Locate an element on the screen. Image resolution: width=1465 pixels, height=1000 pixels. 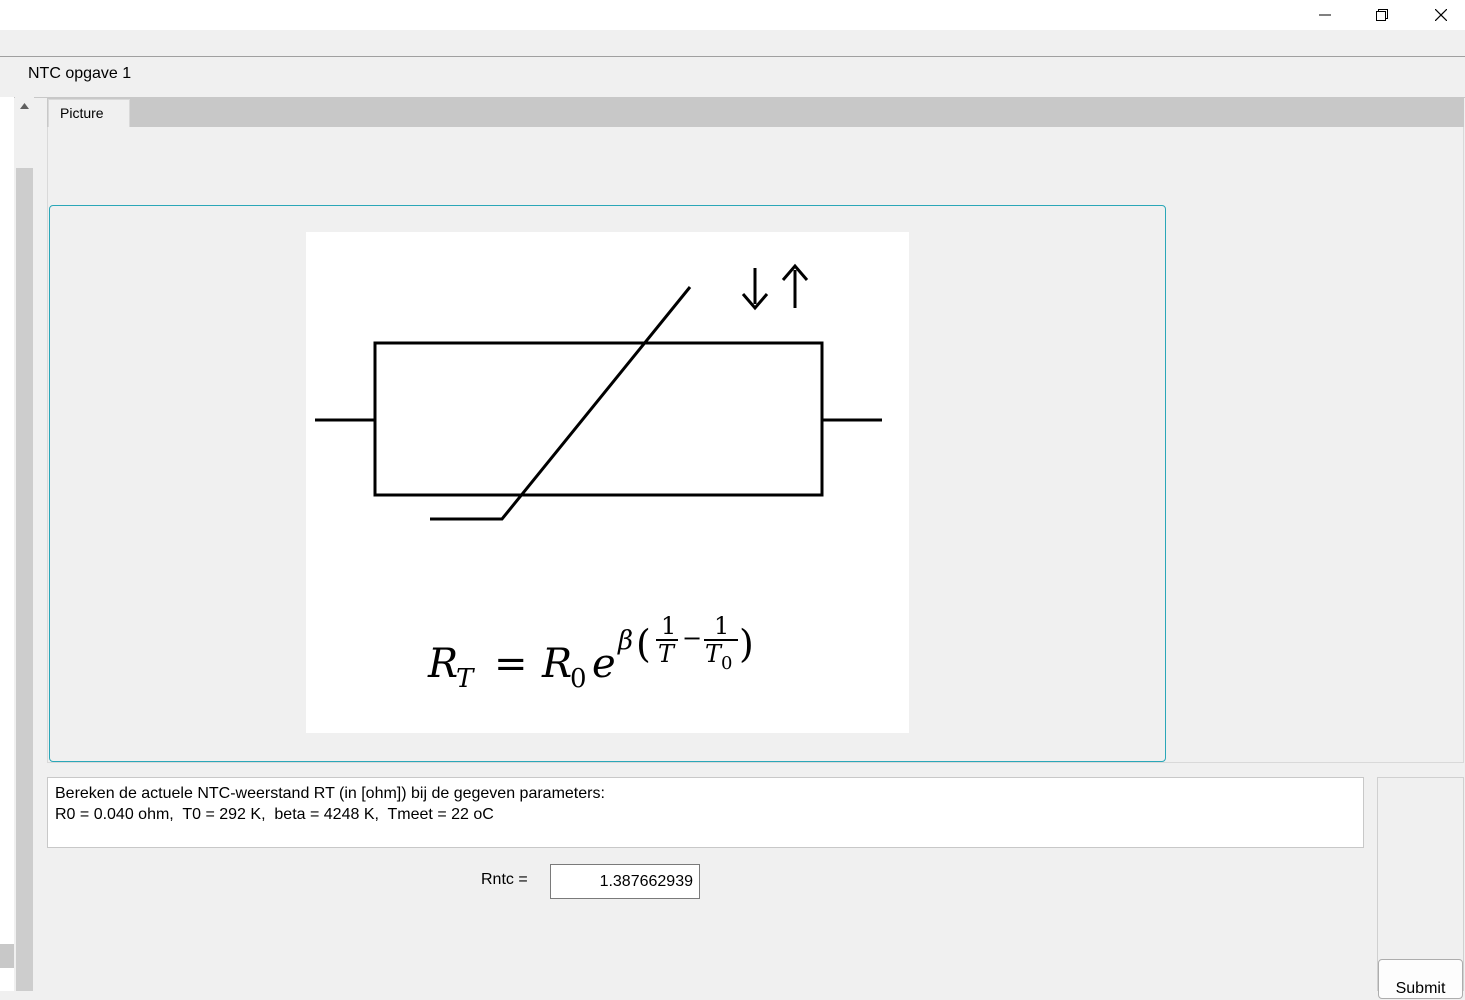
window-titlebar is located at coordinates (732, 15).